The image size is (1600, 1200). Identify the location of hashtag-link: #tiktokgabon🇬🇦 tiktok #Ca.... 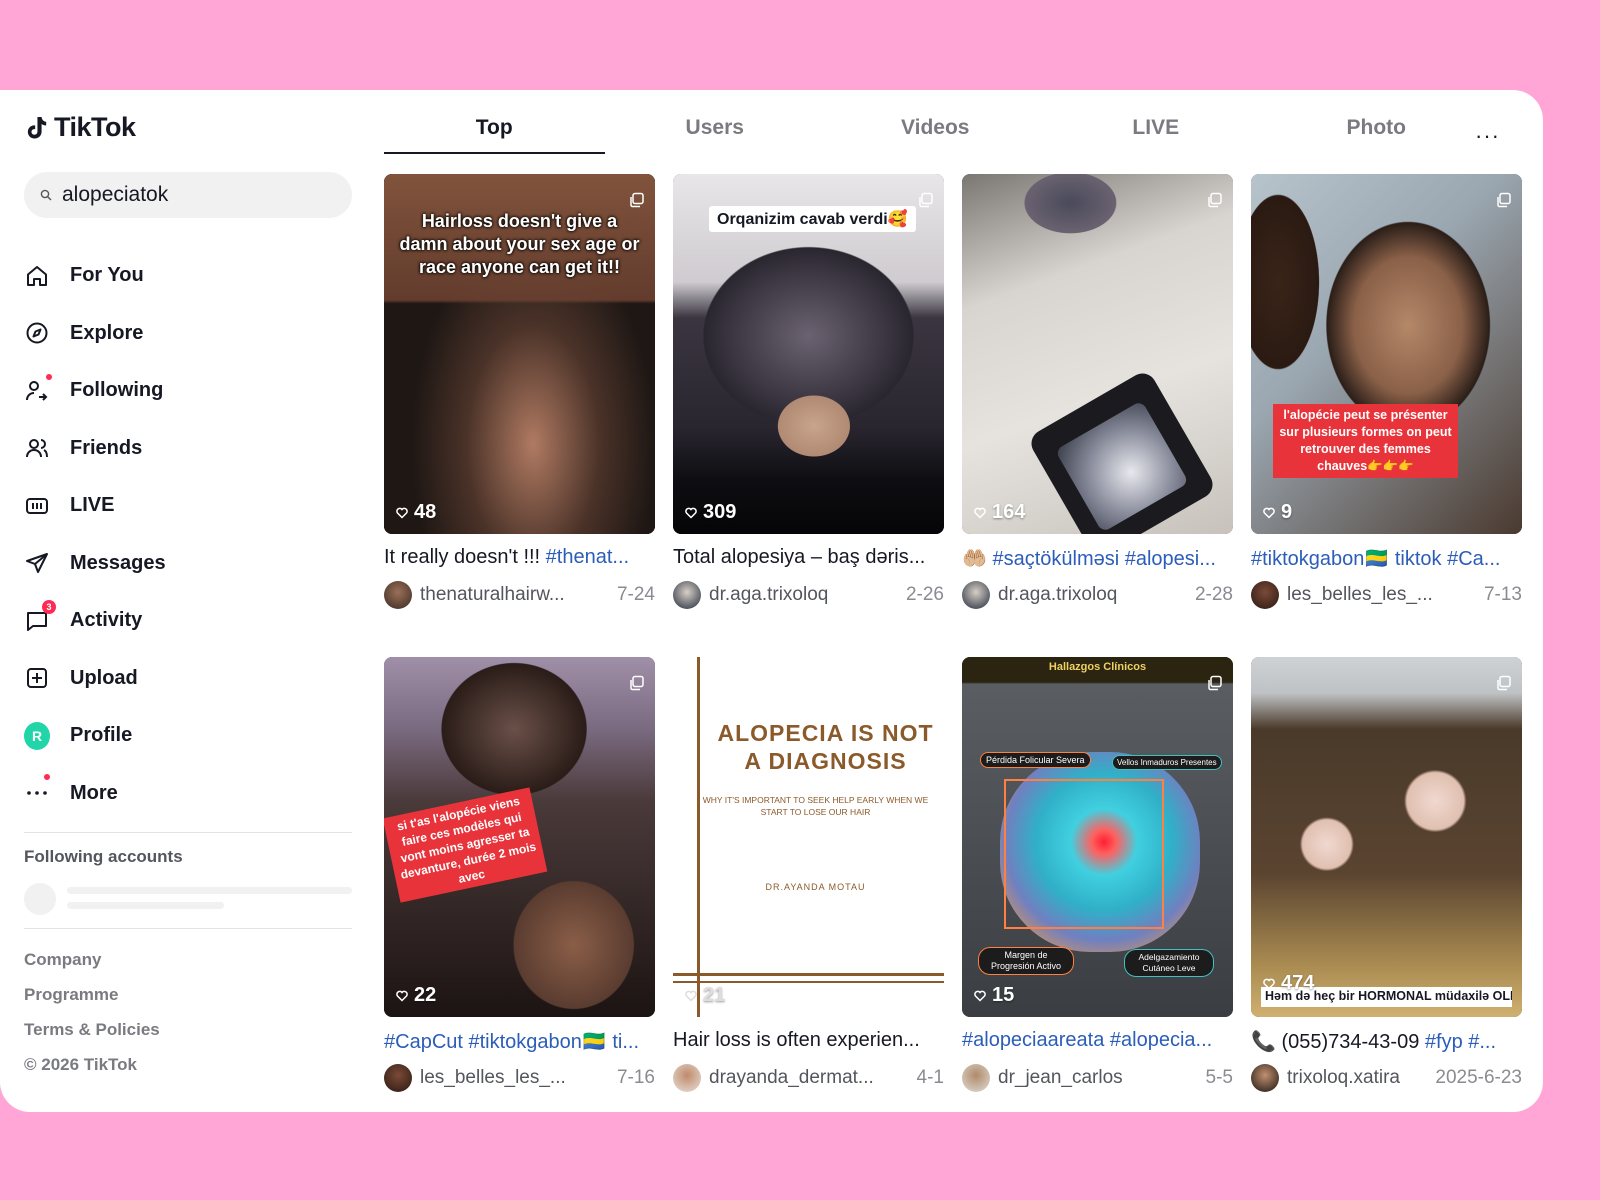
(1375, 559).